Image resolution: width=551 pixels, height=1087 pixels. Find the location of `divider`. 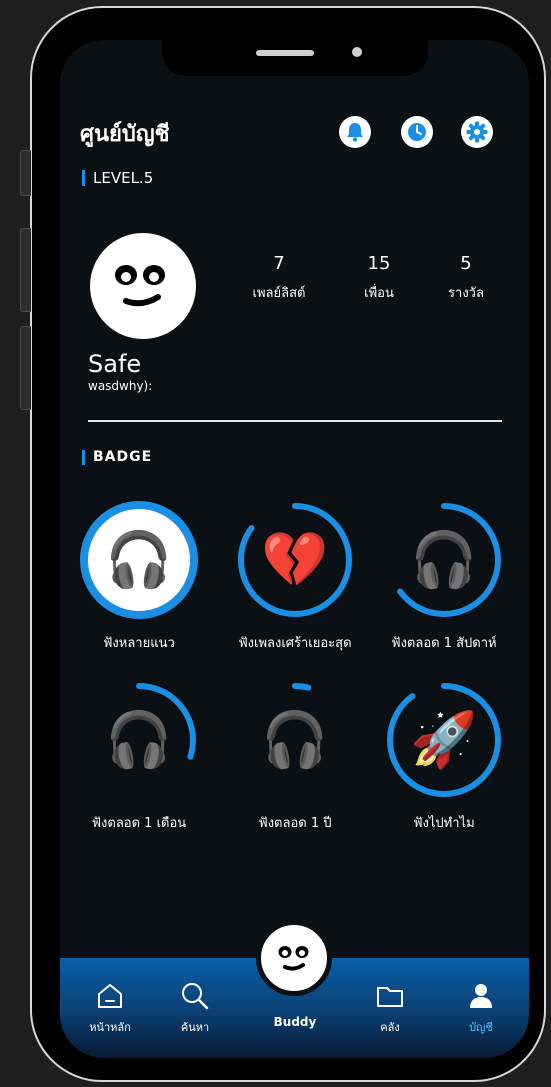

divider is located at coordinates (295, 421).